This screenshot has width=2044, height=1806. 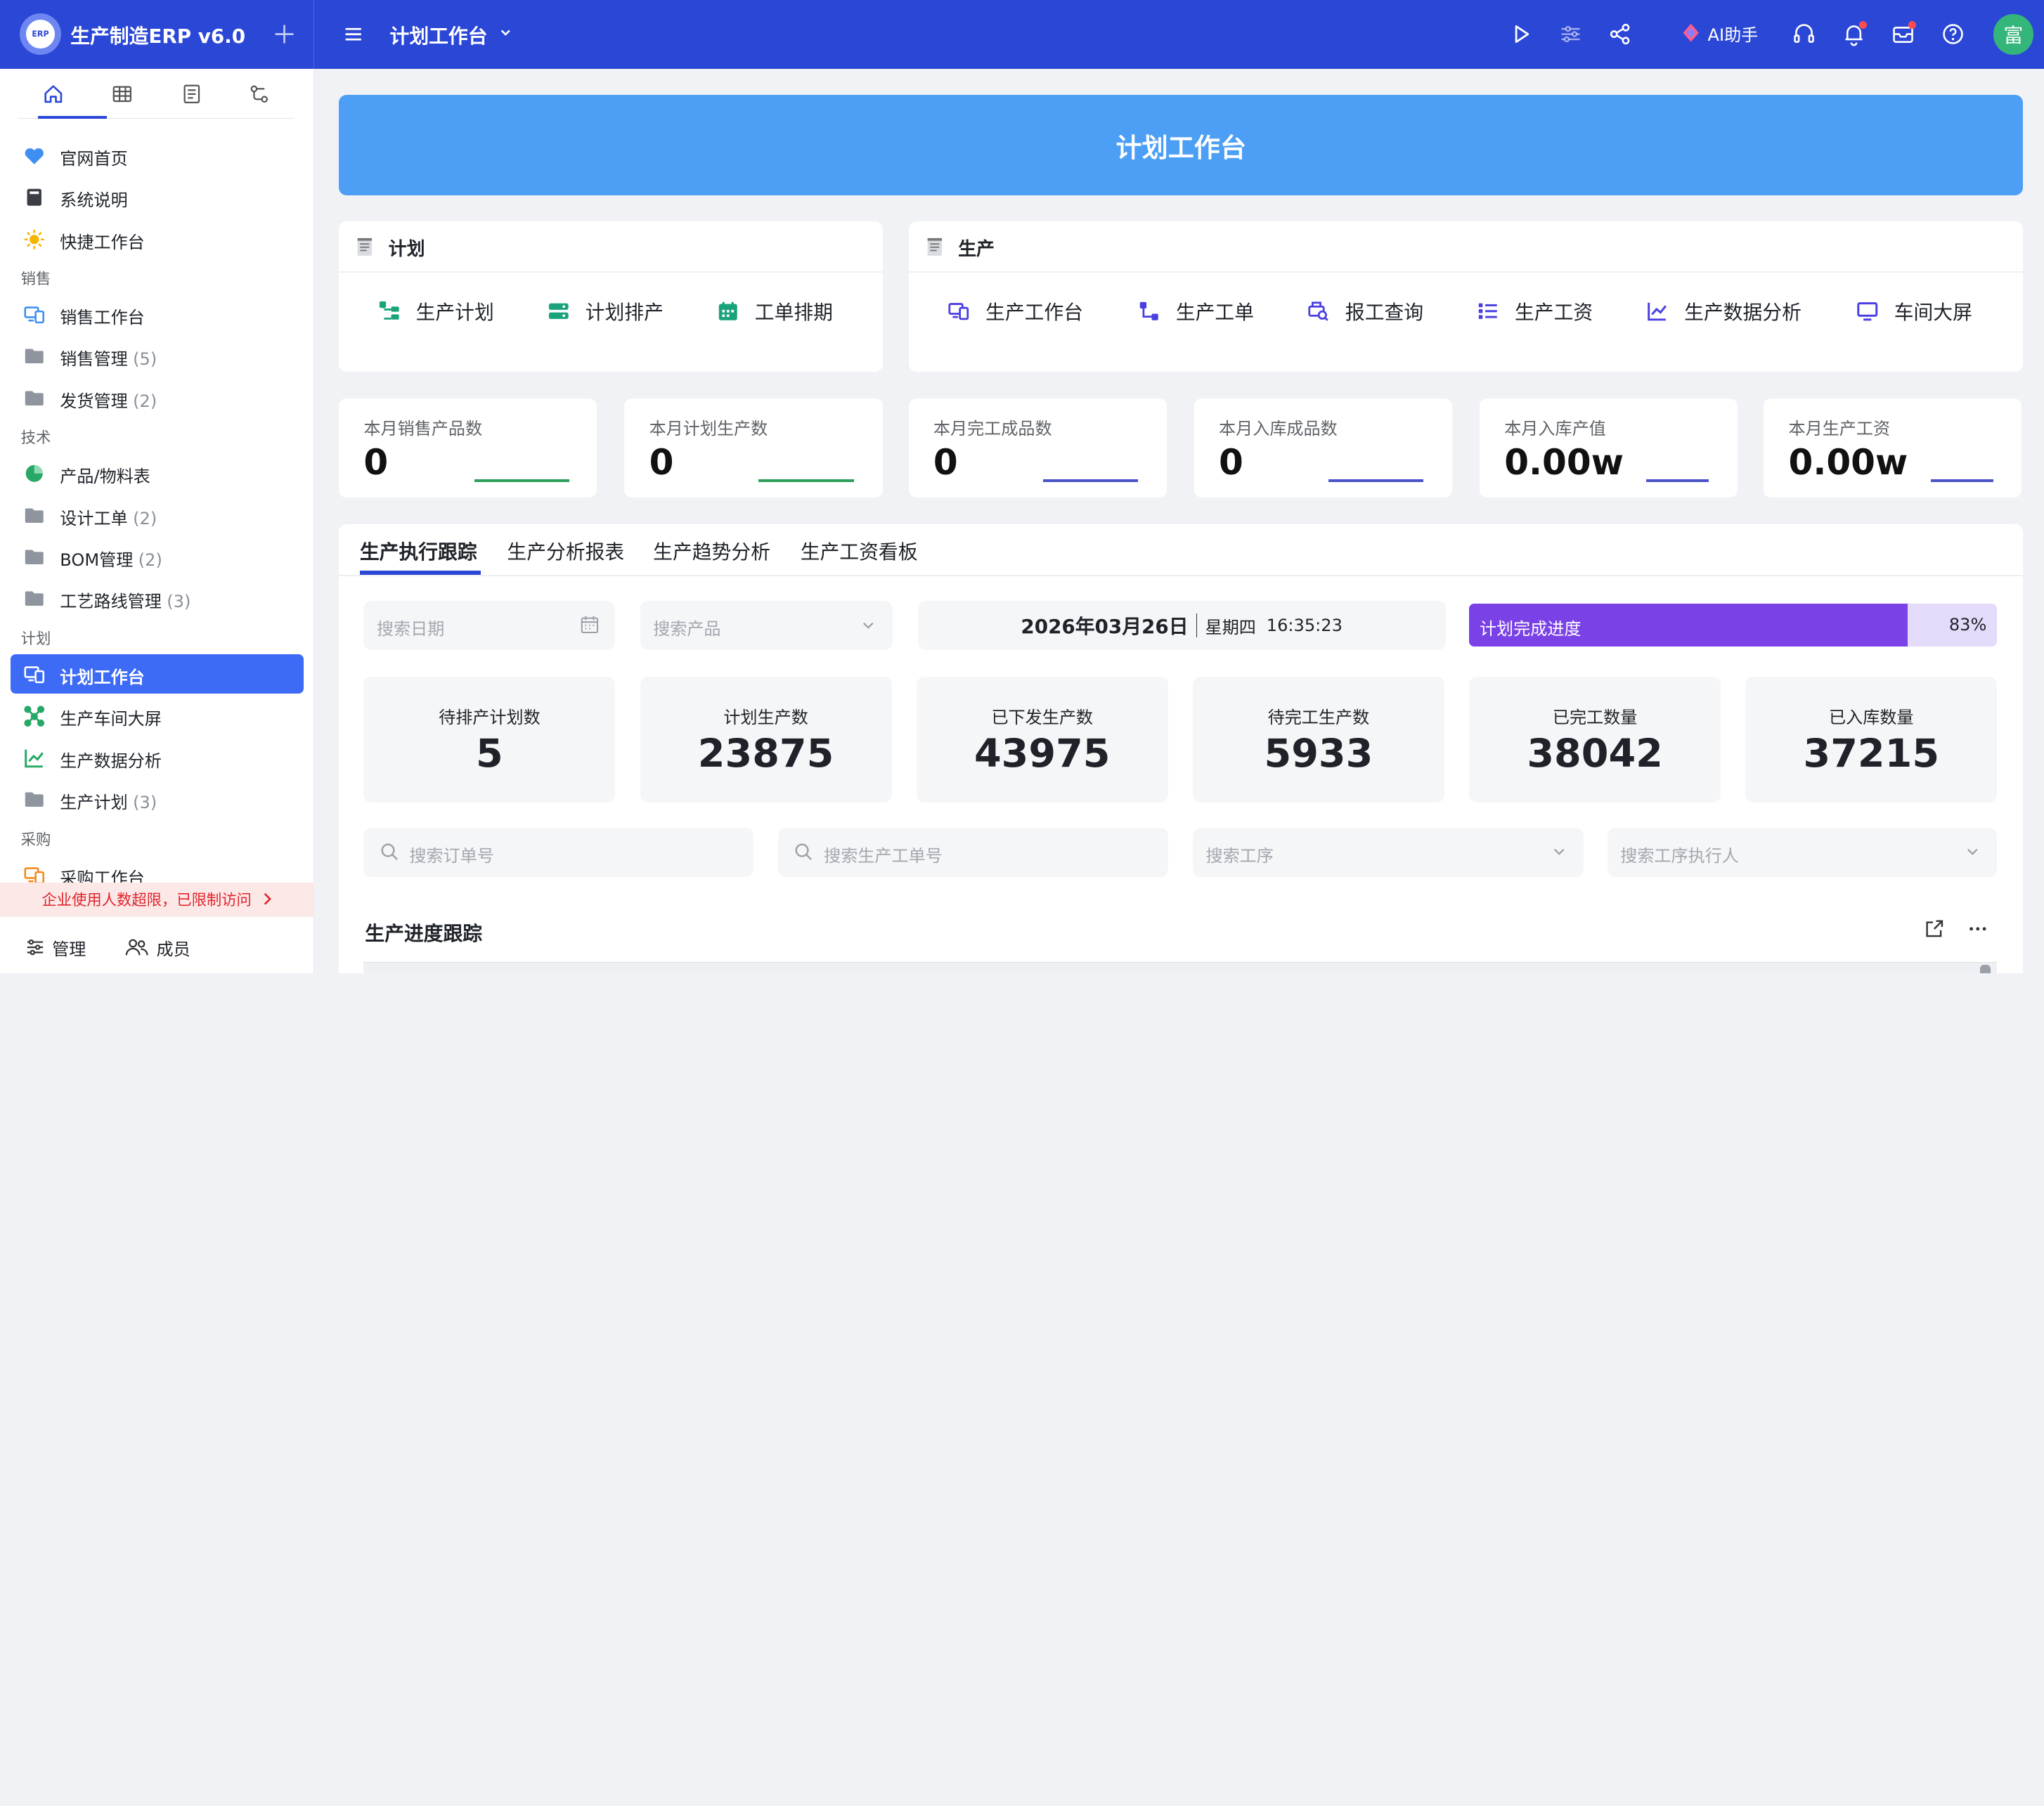 What do you see at coordinates (157, 674) in the screenshot?
I see `nav-item-plan-workbench: 计划工作台` at bounding box center [157, 674].